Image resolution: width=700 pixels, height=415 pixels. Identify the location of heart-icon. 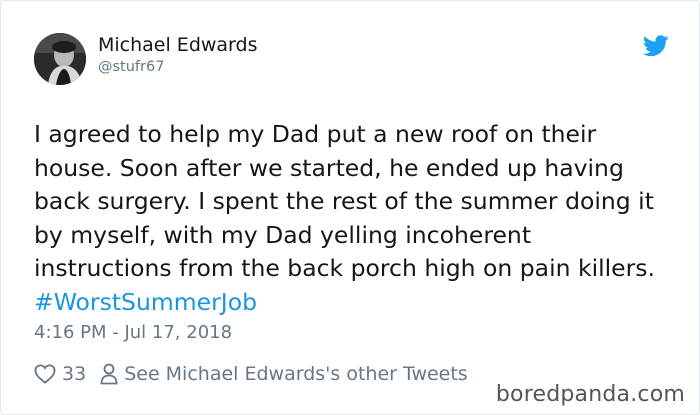
(45, 374).